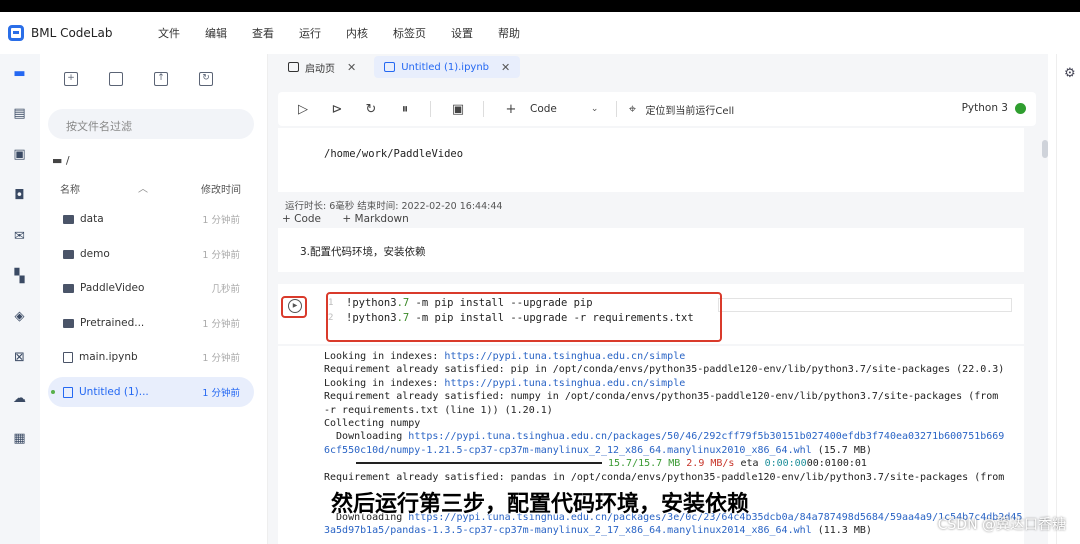 The width and height of the screenshot is (1080, 544). Describe the element at coordinates (67, 160) in the screenshot. I see `path-text: /` at that location.